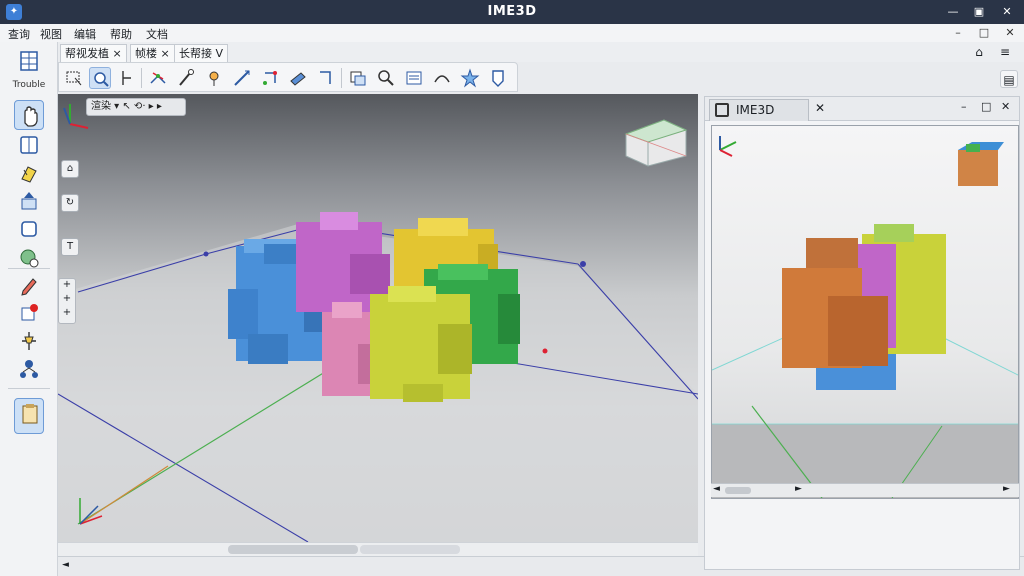 This screenshot has width=1024, height=576. Describe the element at coordinates (1005, 52) in the screenshot. I see `list-icon: ≡` at that location.